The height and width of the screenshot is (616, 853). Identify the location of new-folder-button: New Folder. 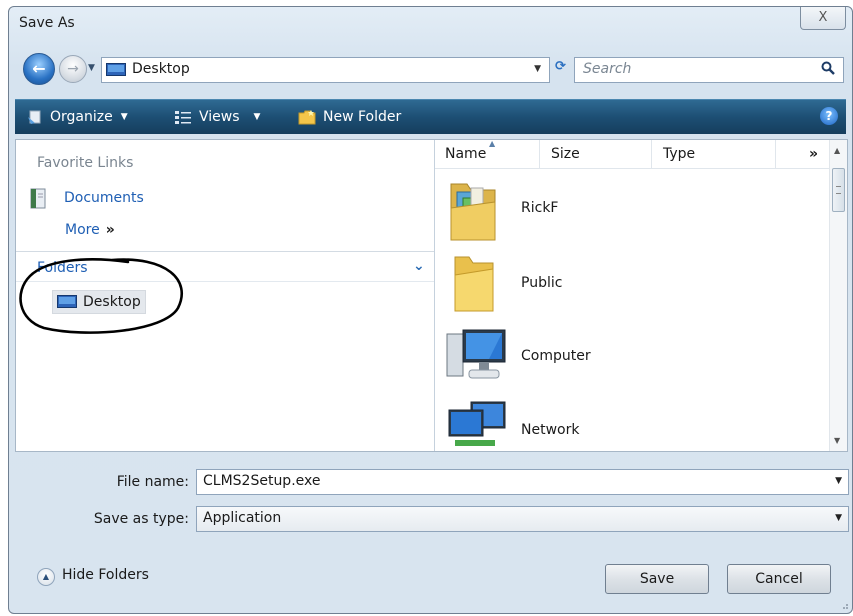
(349, 117).